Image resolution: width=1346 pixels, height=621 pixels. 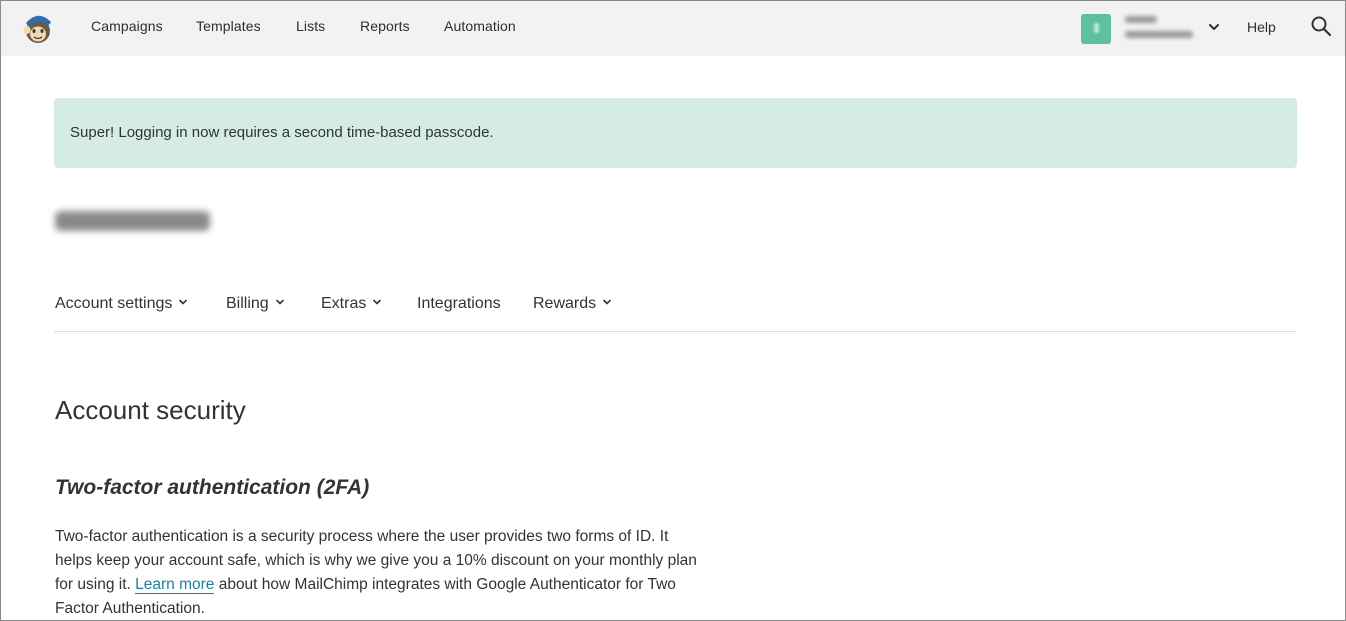 I want to click on tab-rewards: Rewards, so click(x=572, y=304).